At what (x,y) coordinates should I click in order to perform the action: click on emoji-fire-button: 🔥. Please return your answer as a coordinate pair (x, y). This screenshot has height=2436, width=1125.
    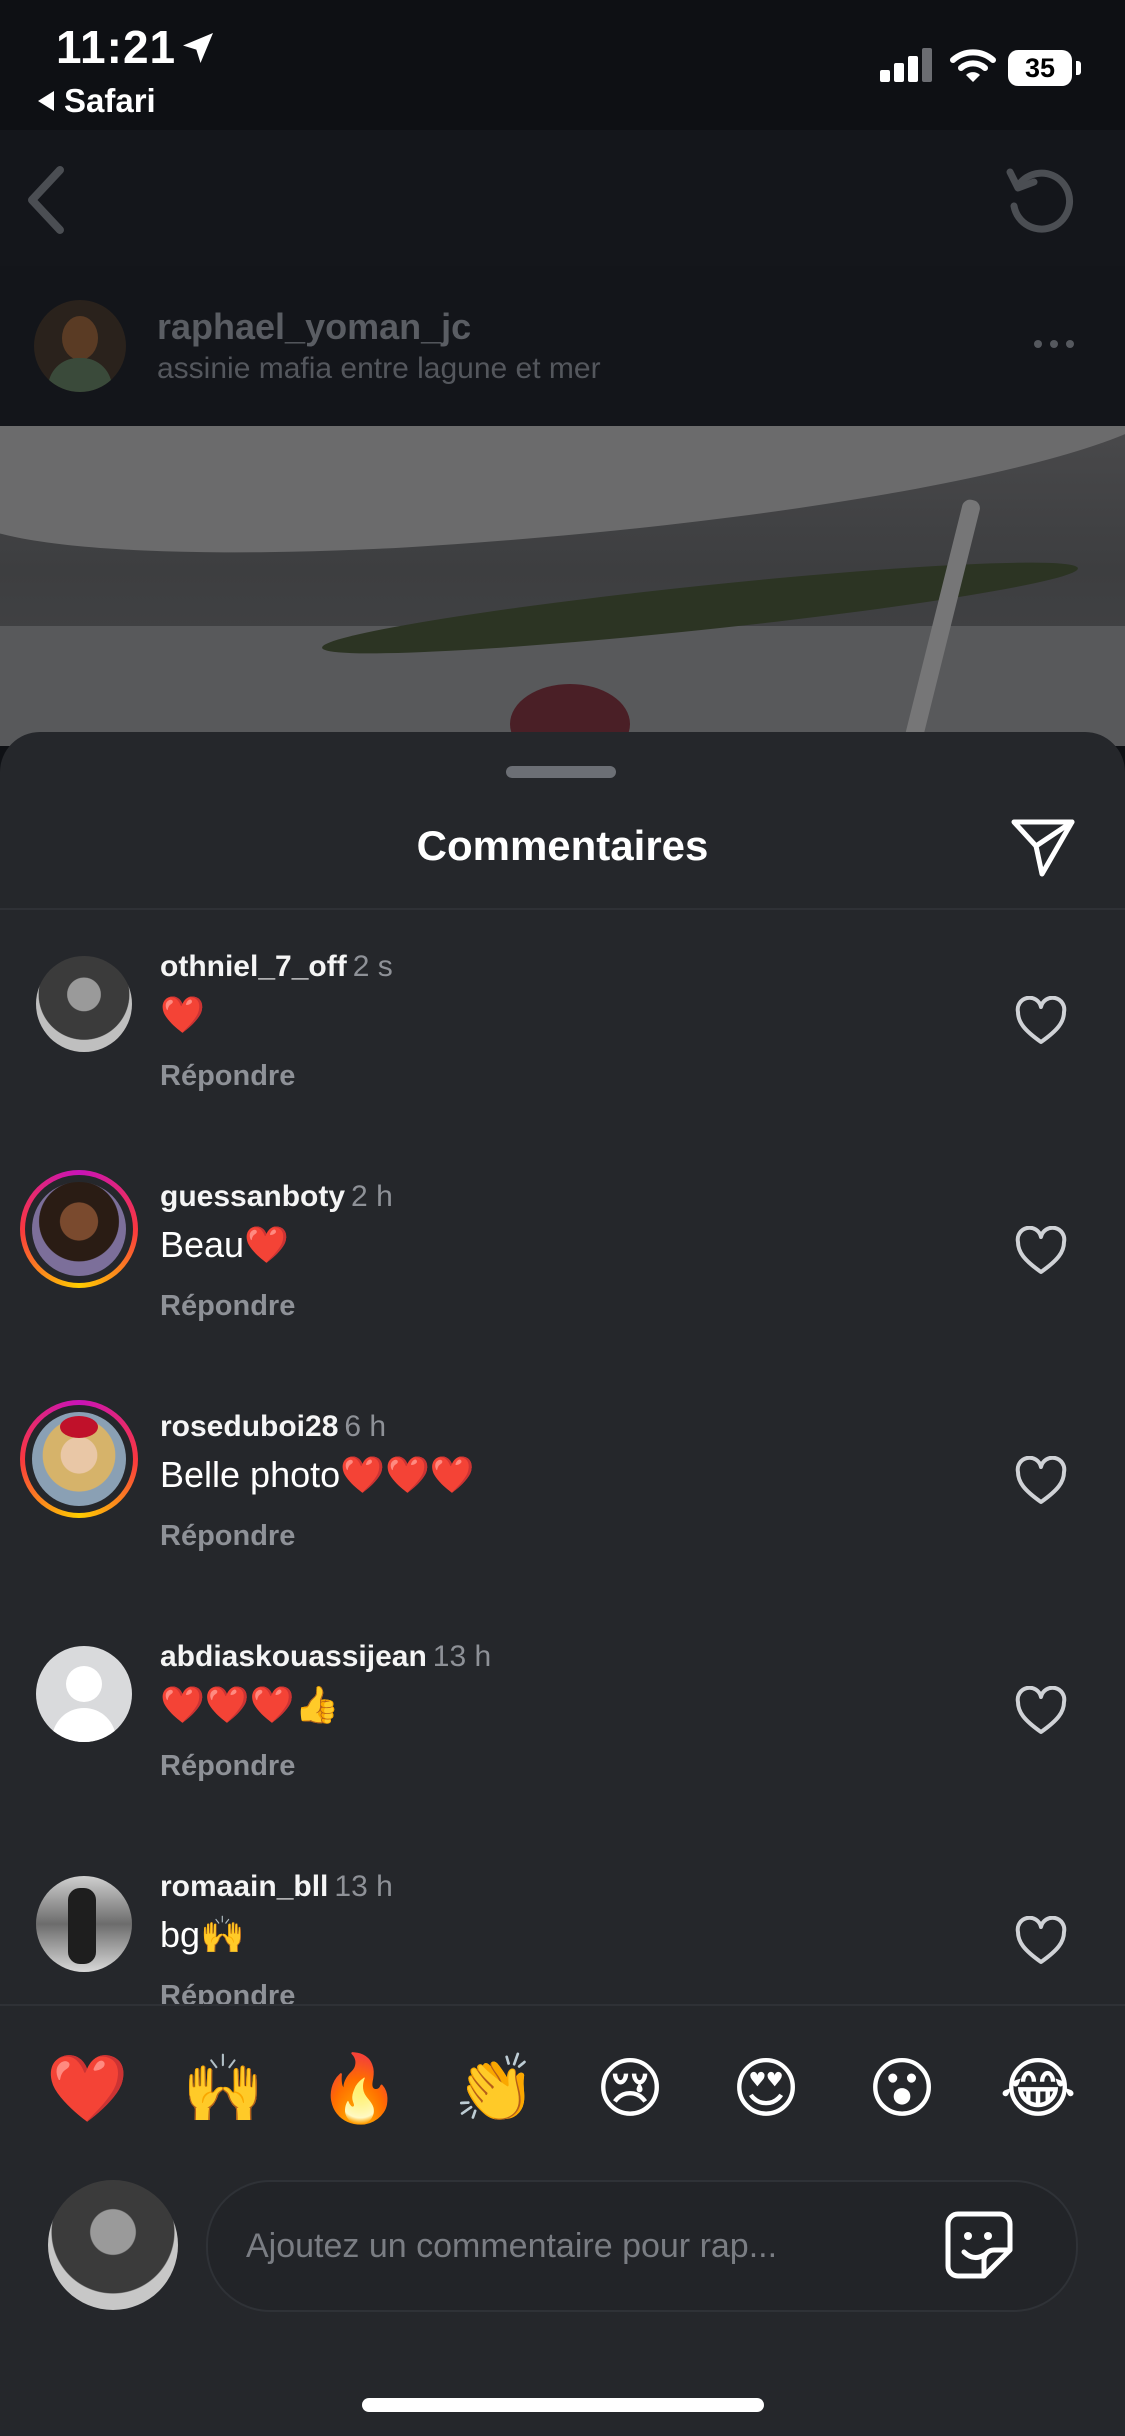
    Looking at the image, I should click on (359, 2088).